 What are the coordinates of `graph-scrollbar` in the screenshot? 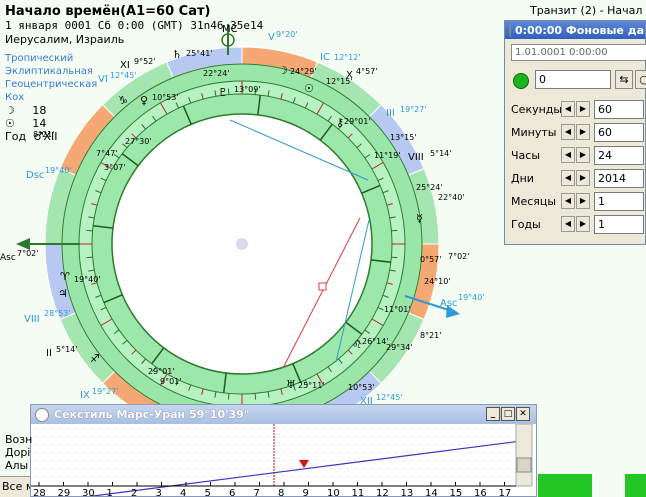 It's located at (524, 455).